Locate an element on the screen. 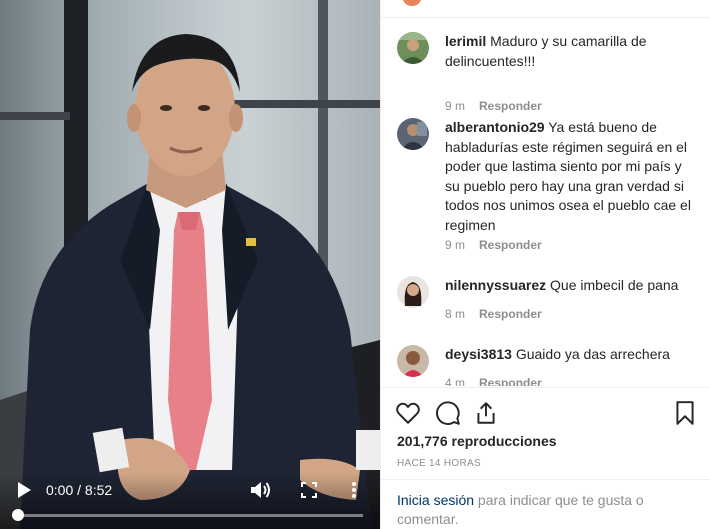 The width and height of the screenshot is (710, 529). save-button is located at coordinates (685, 413).